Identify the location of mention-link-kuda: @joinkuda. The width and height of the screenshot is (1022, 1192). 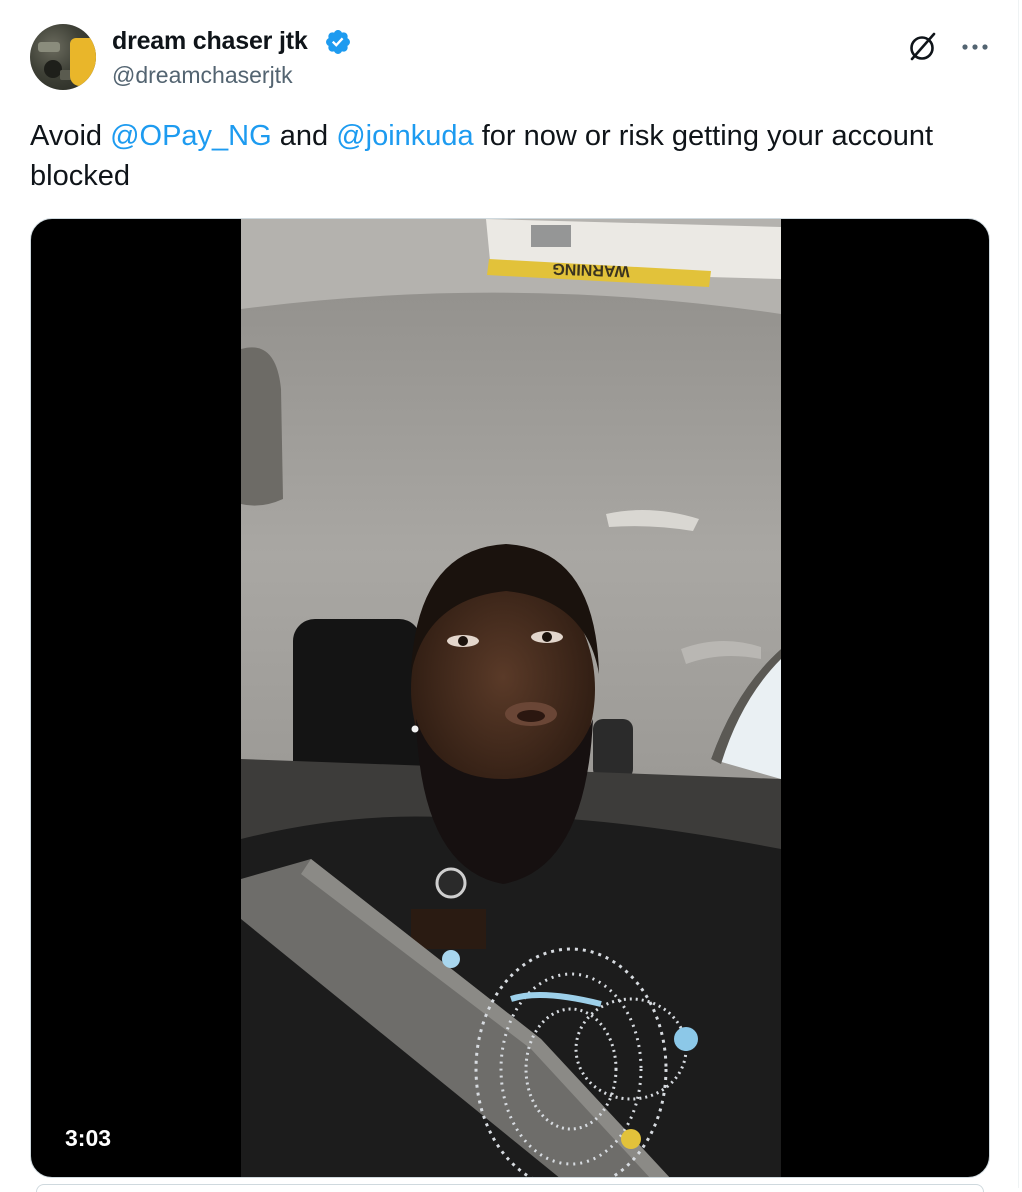
(404, 136).